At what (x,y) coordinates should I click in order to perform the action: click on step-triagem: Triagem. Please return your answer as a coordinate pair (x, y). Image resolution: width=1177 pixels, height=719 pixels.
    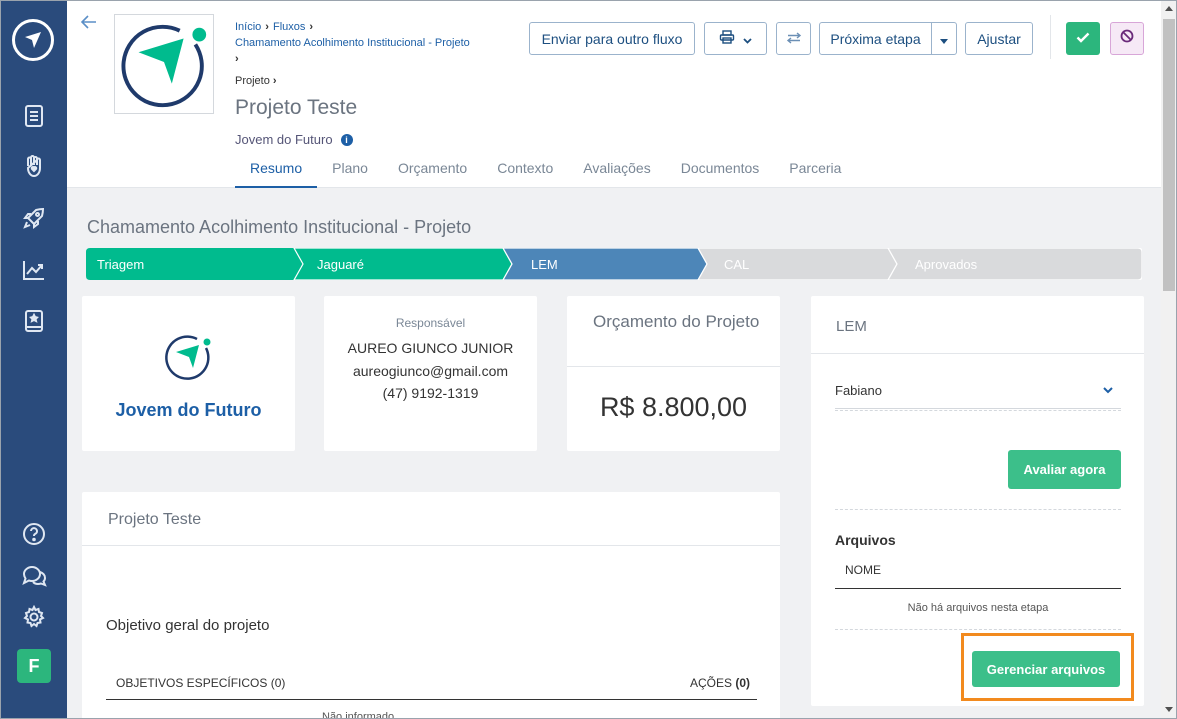
    Looking at the image, I should click on (120, 264).